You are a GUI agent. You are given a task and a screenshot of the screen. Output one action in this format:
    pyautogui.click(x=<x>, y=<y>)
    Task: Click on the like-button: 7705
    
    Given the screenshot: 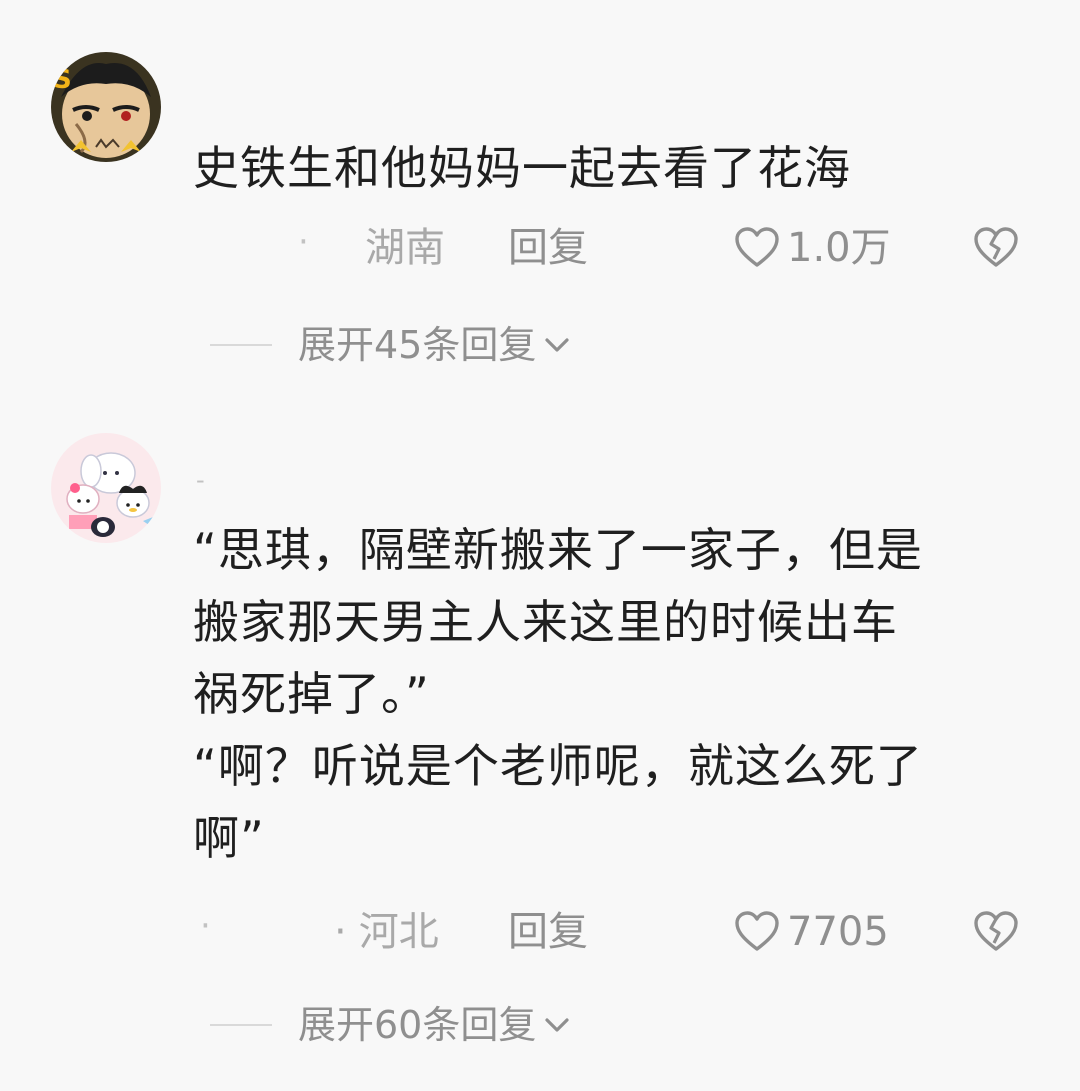 What is the action you would take?
    pyautogui.click(x=811, y=932)
    